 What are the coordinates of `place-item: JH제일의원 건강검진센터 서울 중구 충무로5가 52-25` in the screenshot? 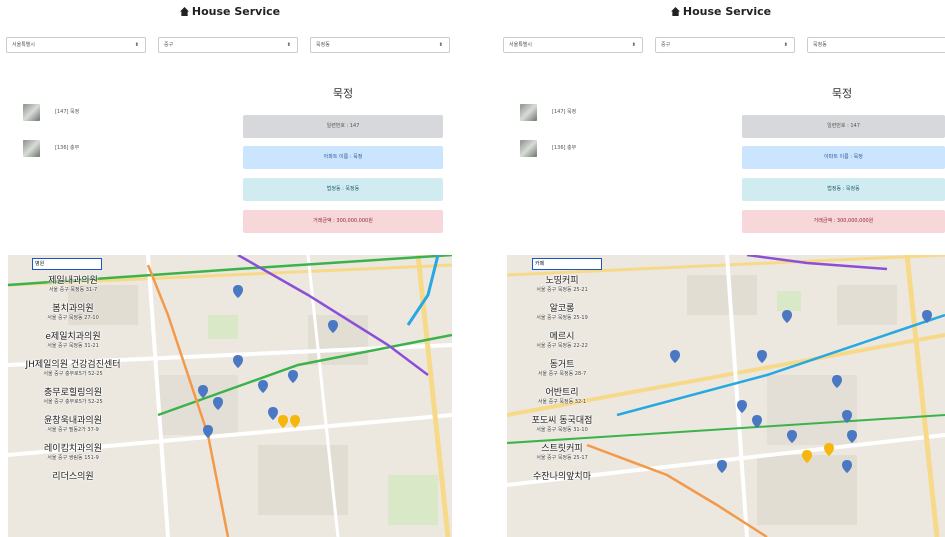 It's located at (73, 367).